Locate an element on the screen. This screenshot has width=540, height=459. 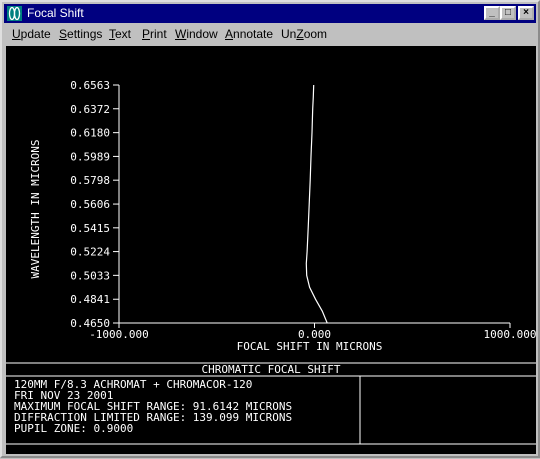
x-tick-label: 1000.000 is located at coordinates (510, 334).